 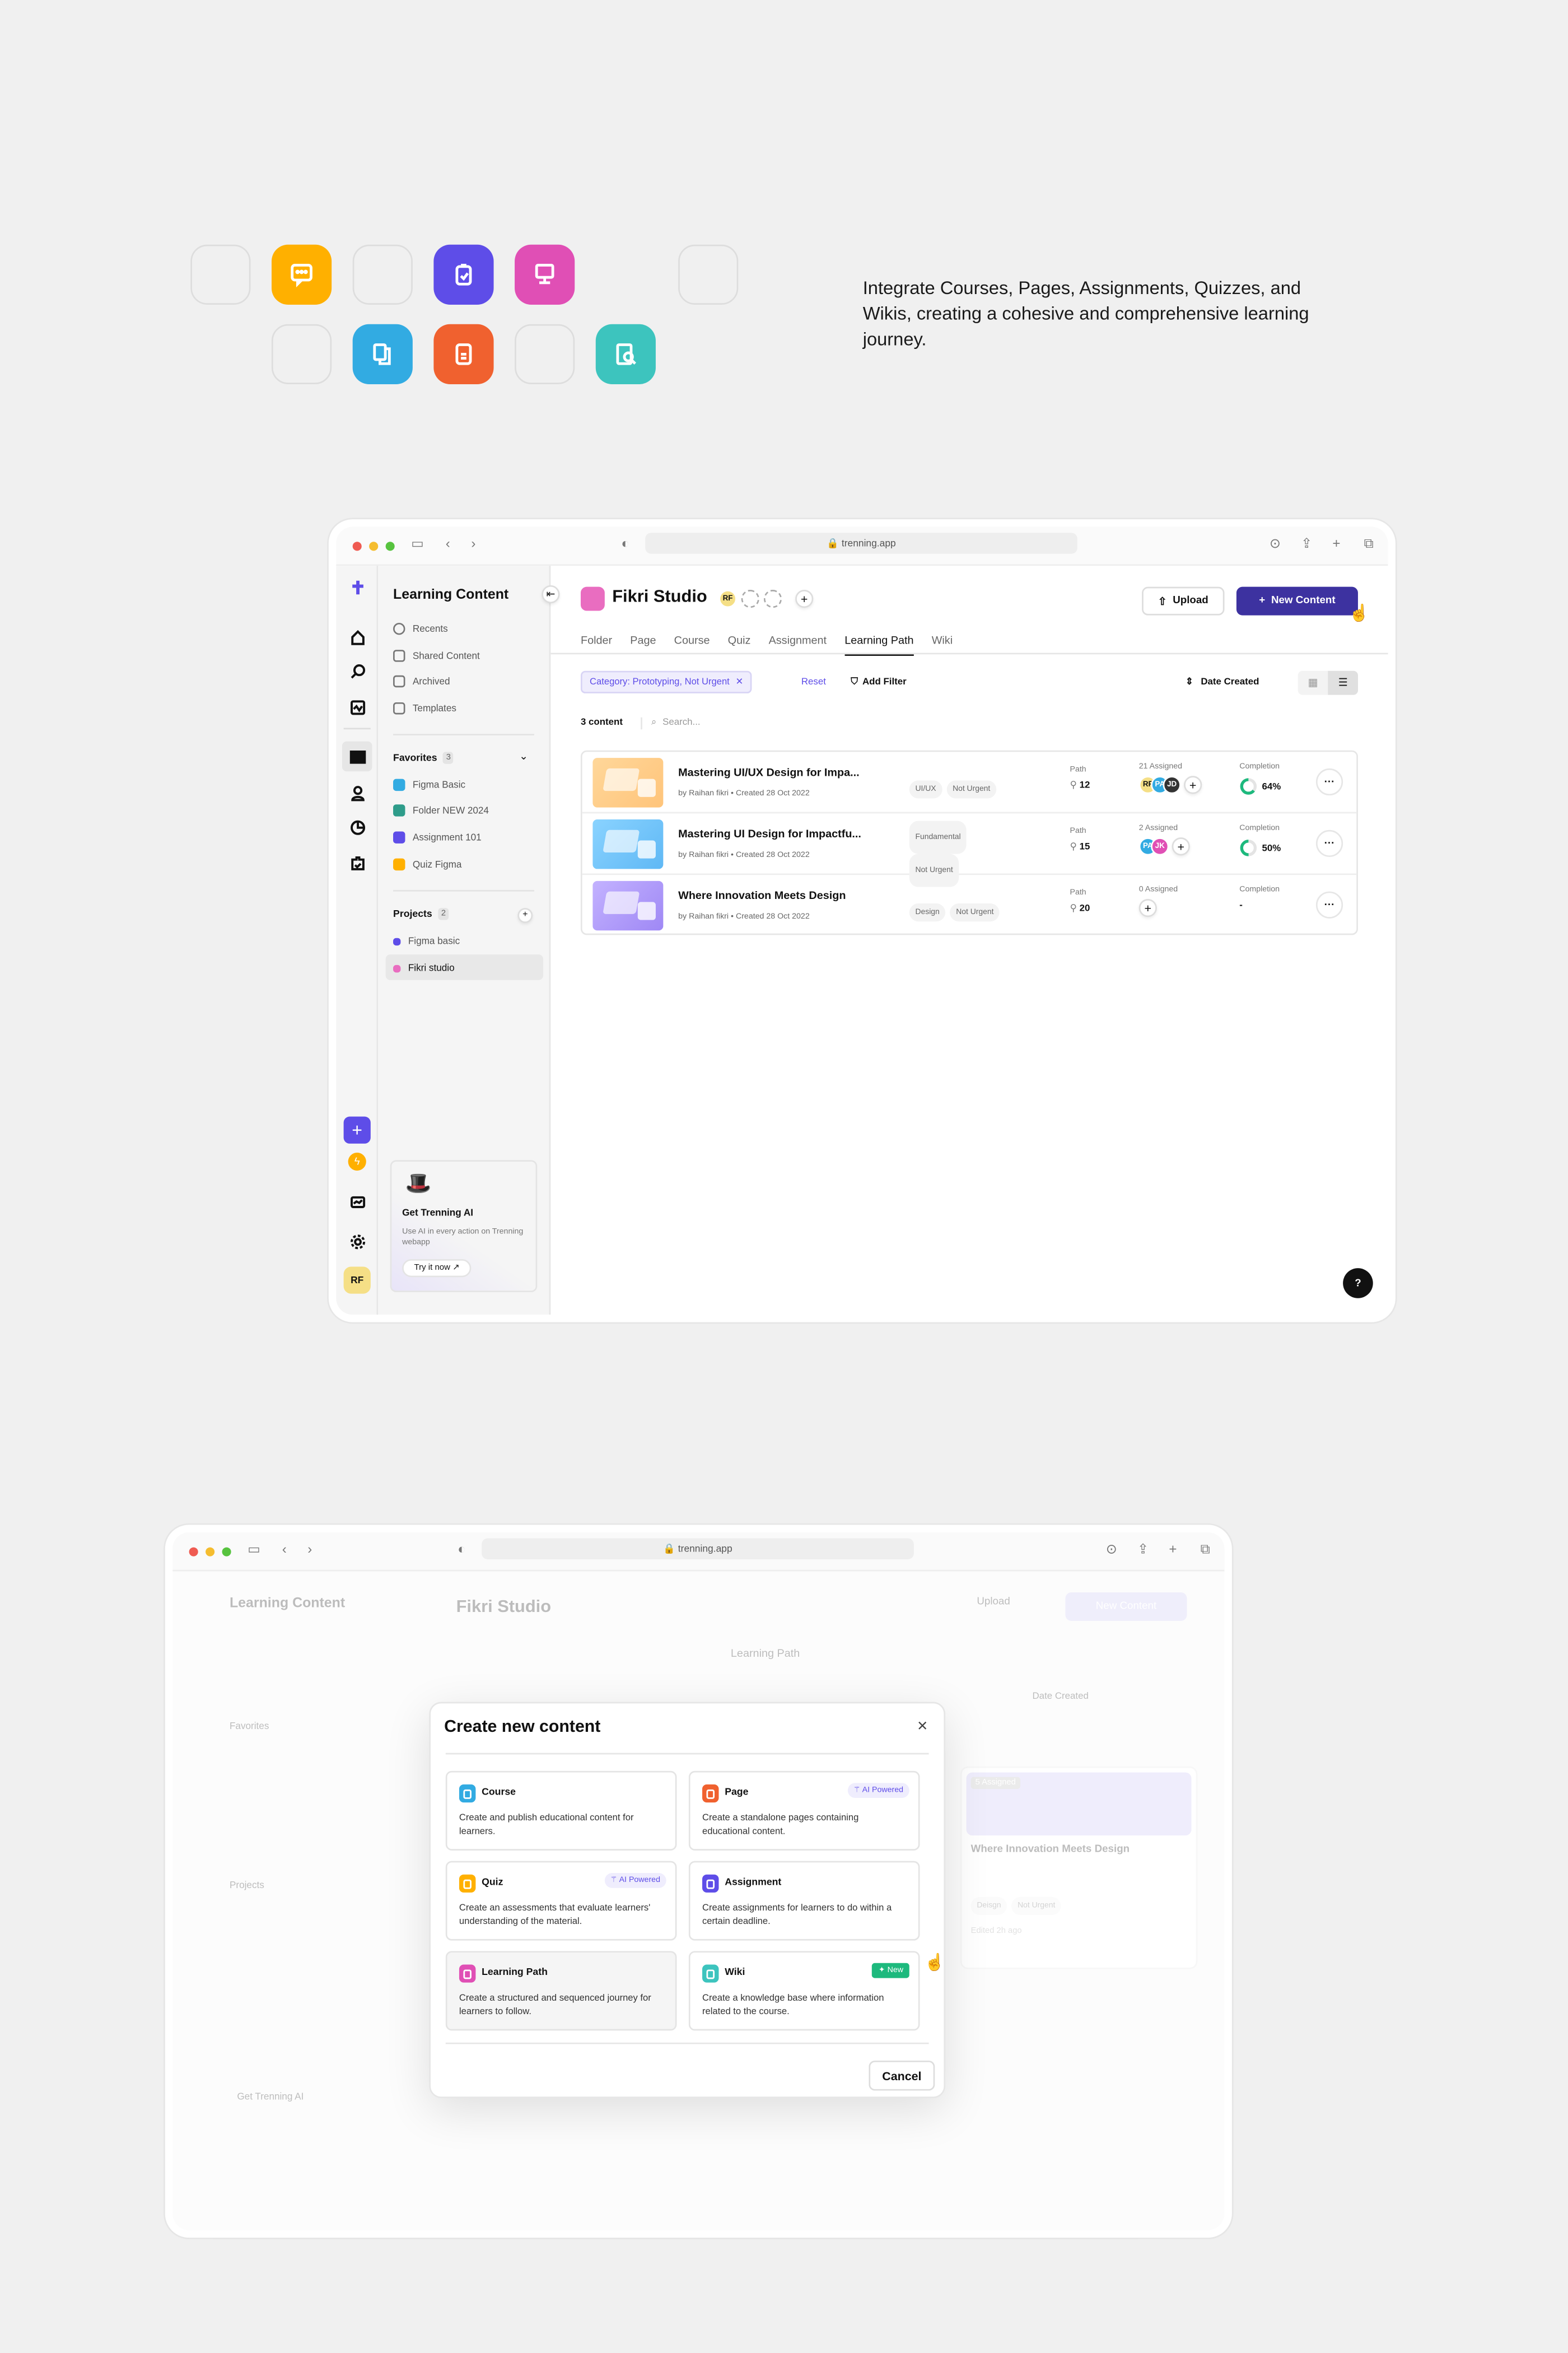 What do you see at coordinates (357, 863) in the screenshot?
I see `integrations-icon` at bounding box center [357, 863].